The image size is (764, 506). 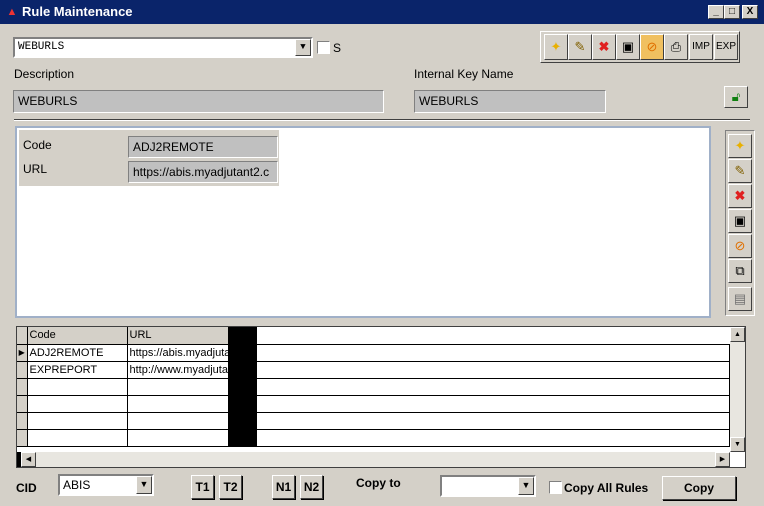 I want to click on code-label: Code, so click(x=37, y=145).